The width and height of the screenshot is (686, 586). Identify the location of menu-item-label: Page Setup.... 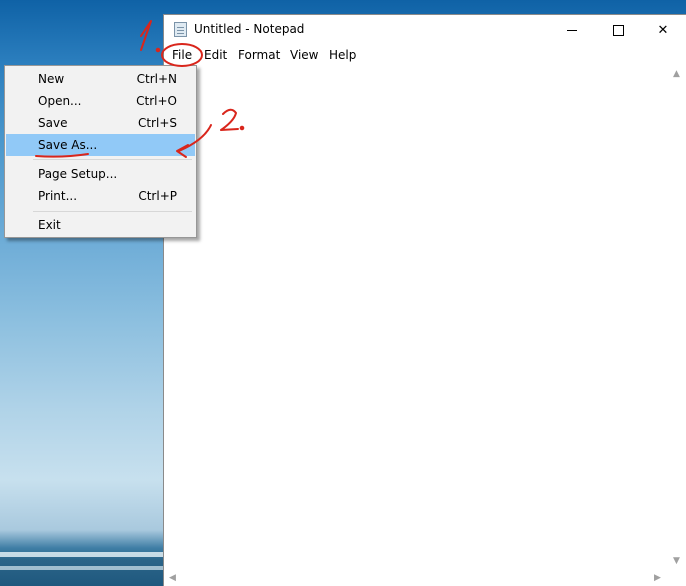
(78, 174).